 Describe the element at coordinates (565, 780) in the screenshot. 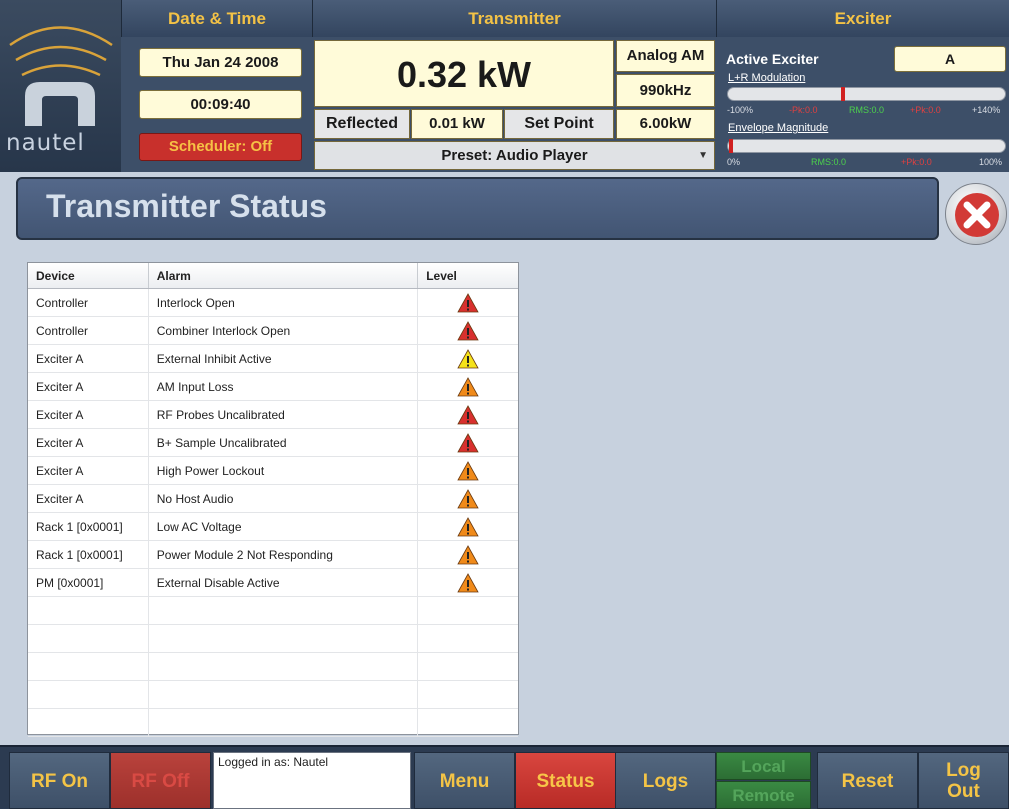

I see `status-button: Status` at that location.